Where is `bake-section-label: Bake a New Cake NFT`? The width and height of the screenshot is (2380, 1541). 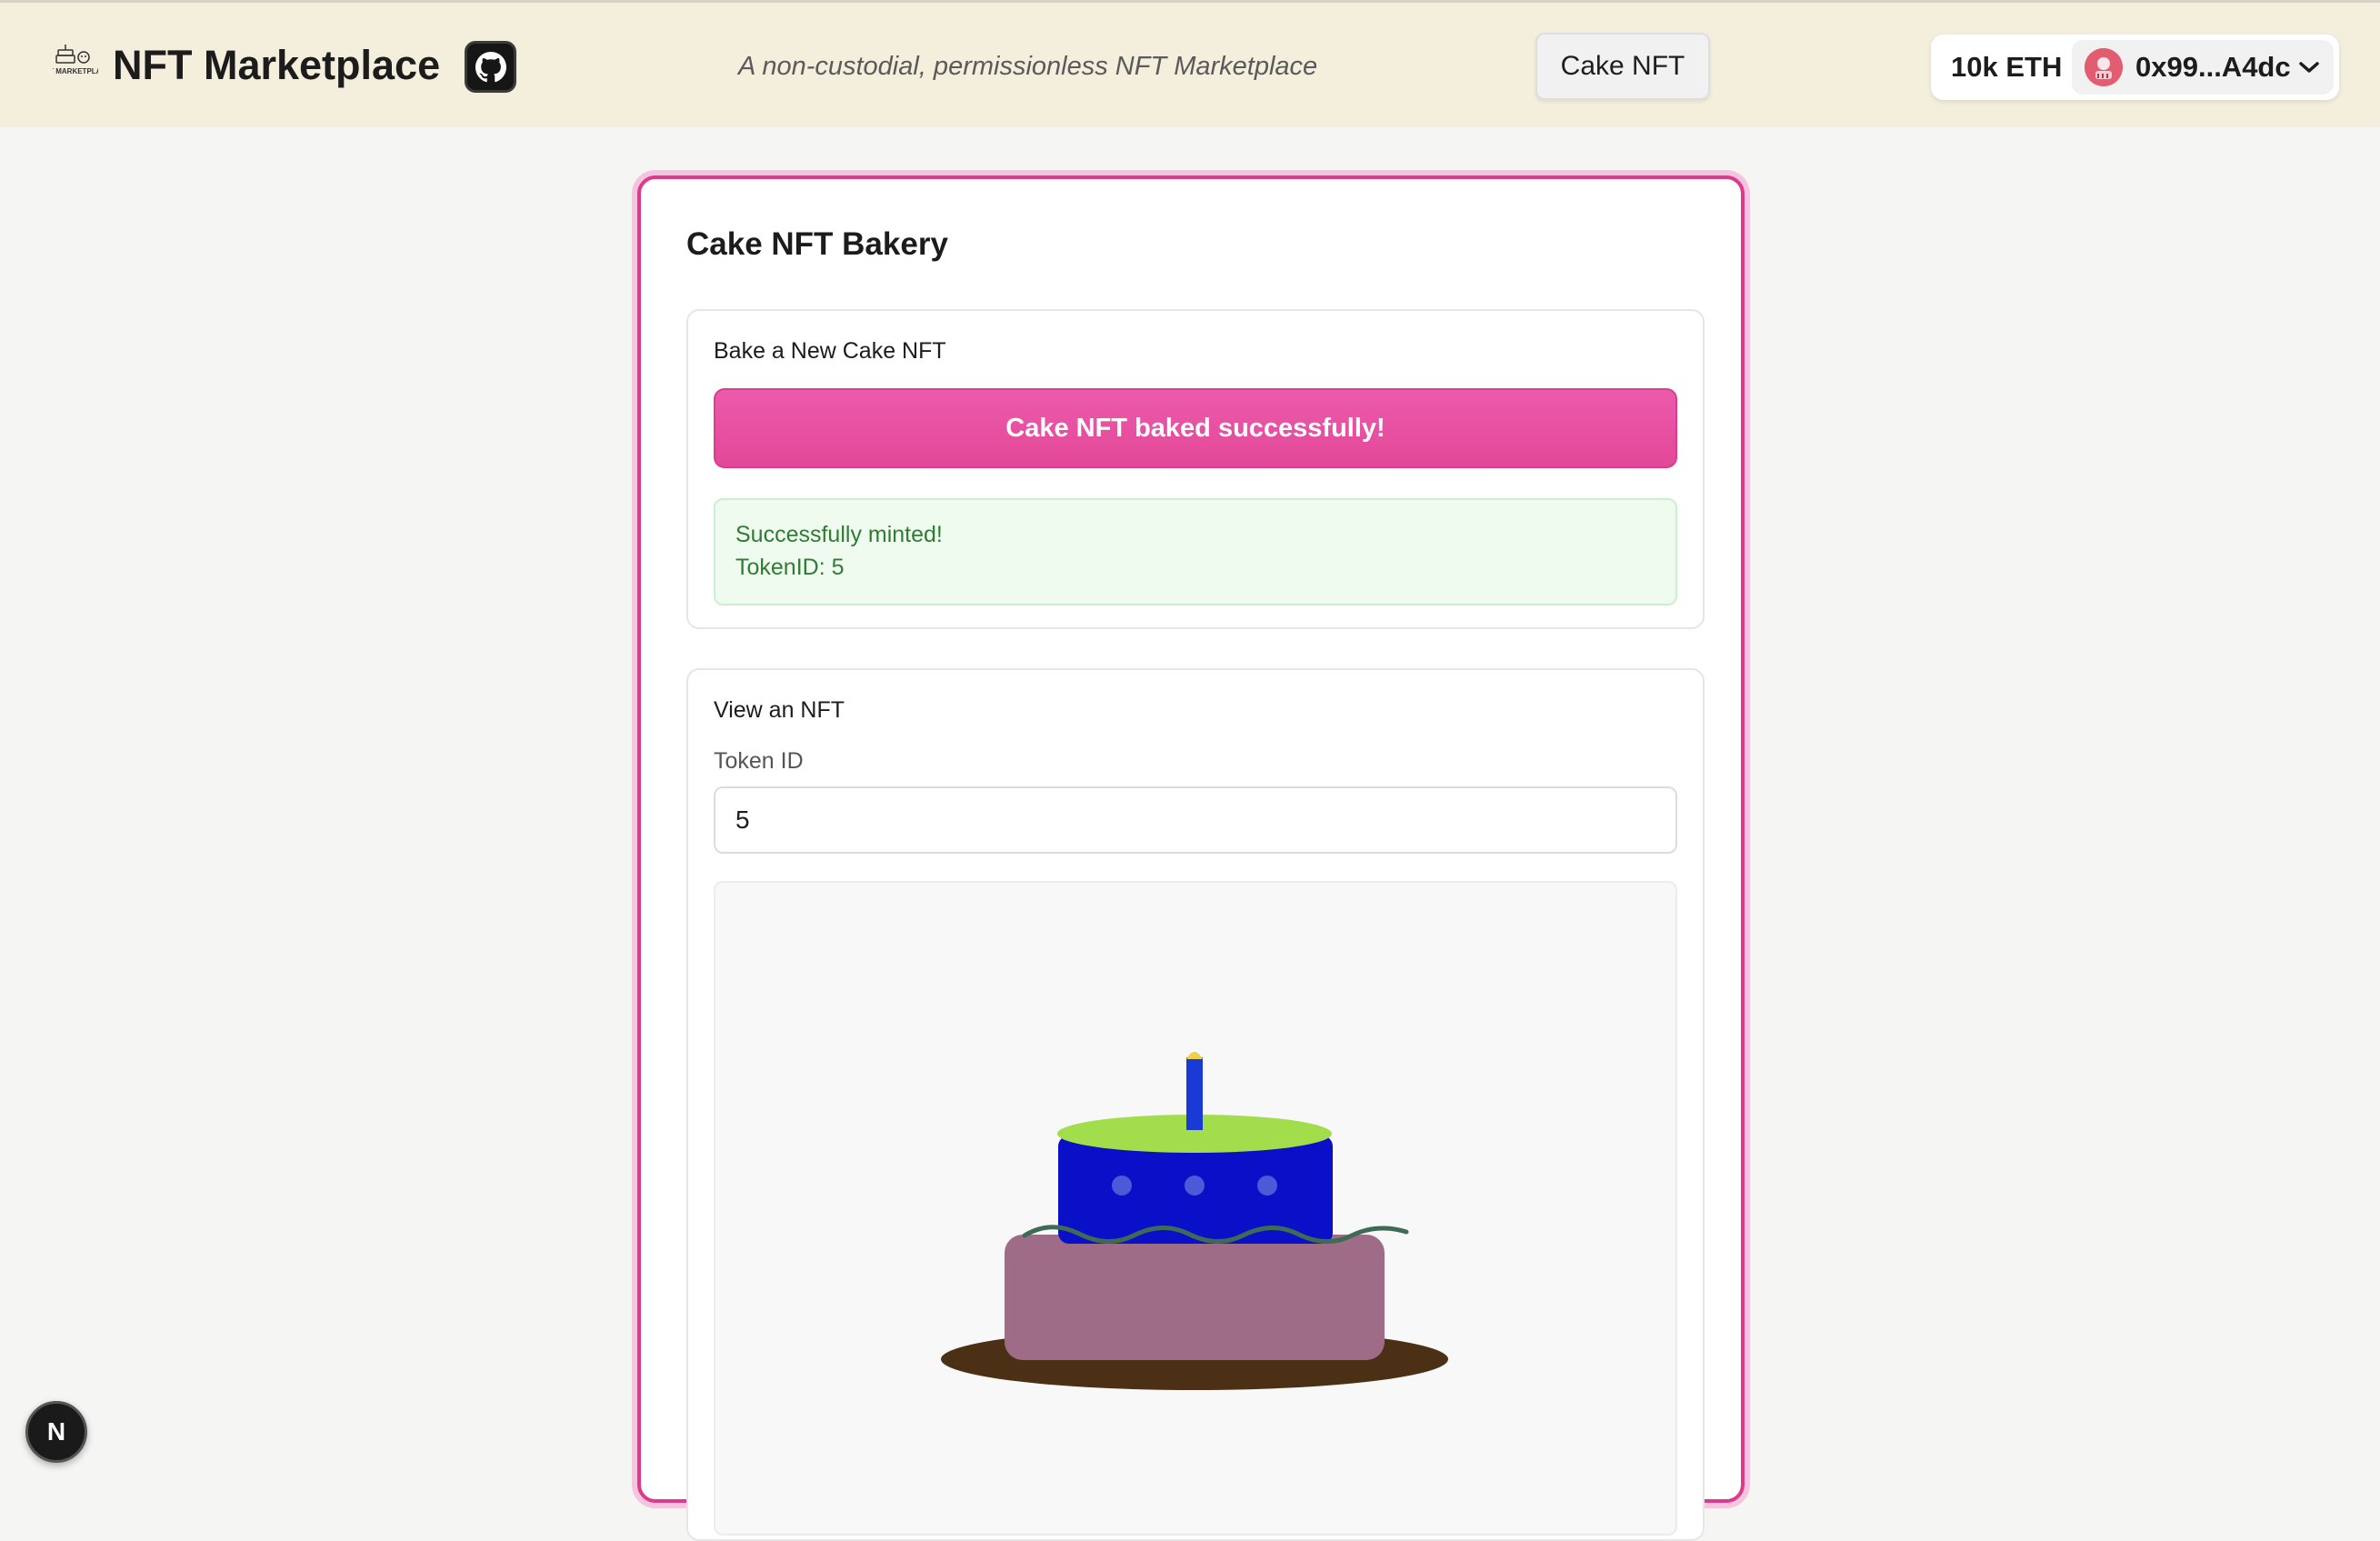
bake-section-label: Bake a New Cake NFT is located at coordinates (830, 351).